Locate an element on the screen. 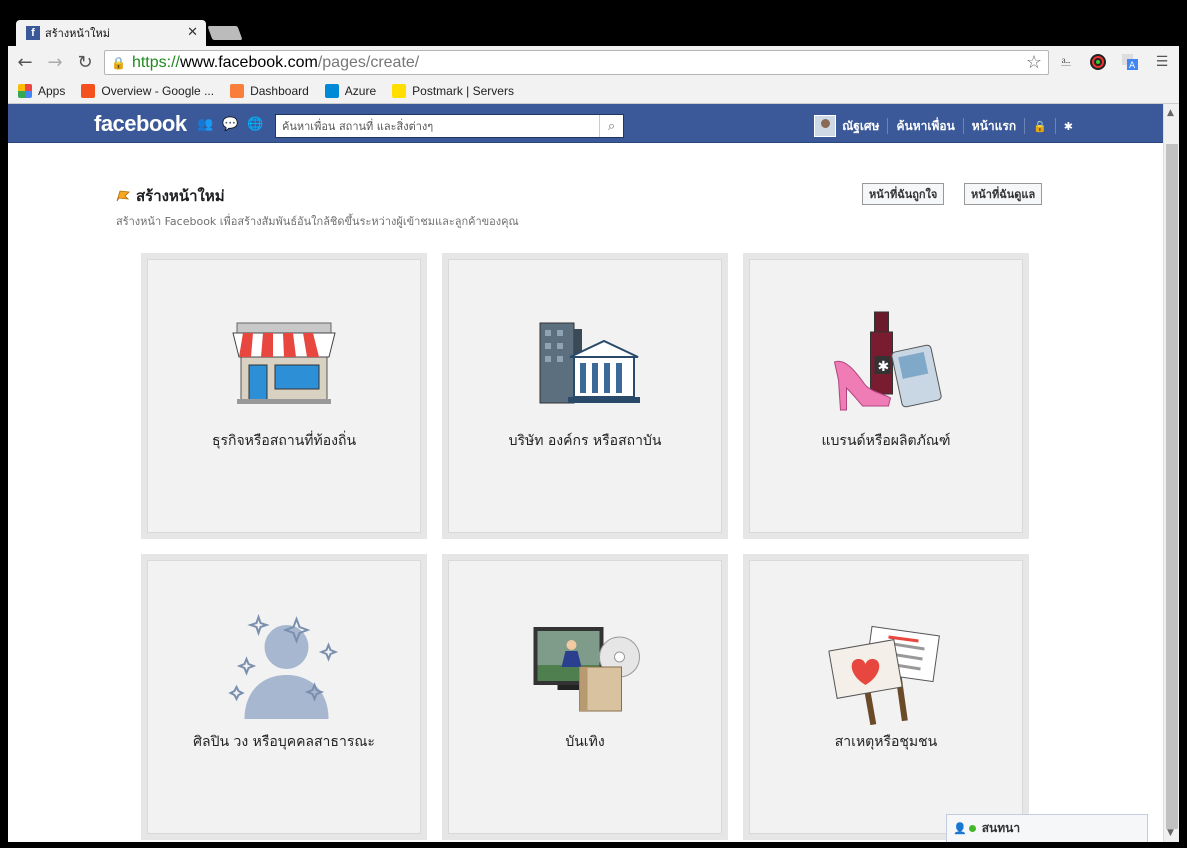 The image size is (1187, 848). storefront-icon is located at coordinates (284, 363).